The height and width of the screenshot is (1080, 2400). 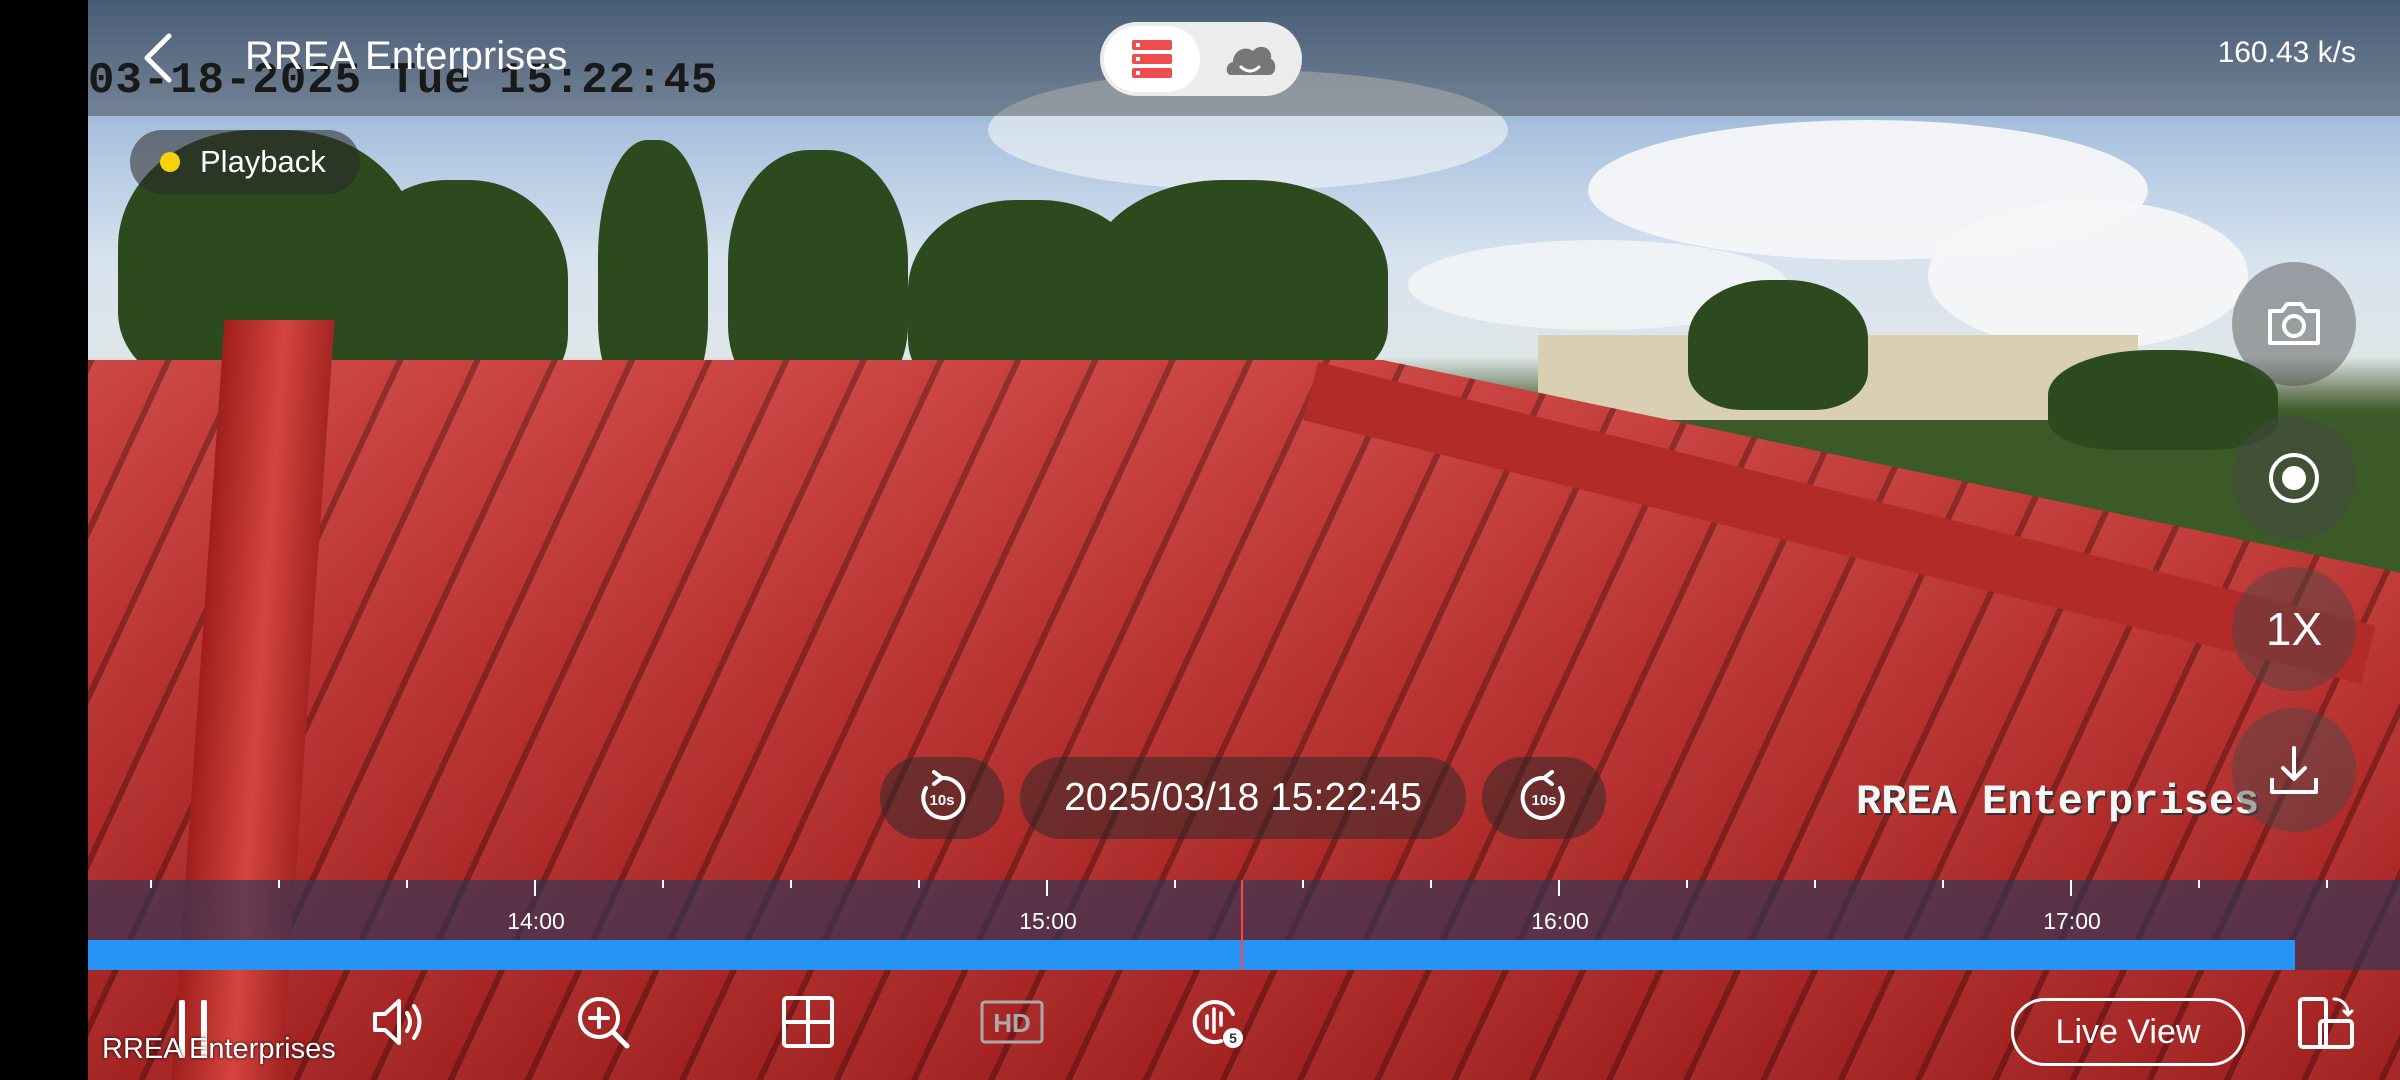 I want to click on record-button, so click(x=2294, y=478).